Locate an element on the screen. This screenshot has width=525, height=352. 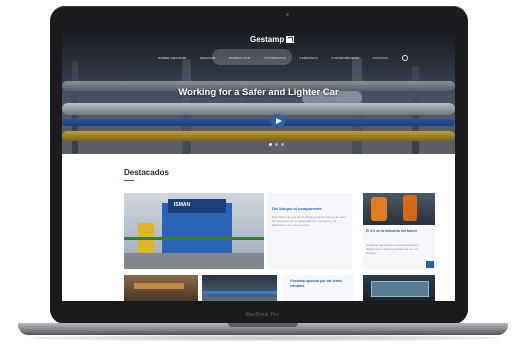
laptop-shadow is located at coordinates (265, 338).